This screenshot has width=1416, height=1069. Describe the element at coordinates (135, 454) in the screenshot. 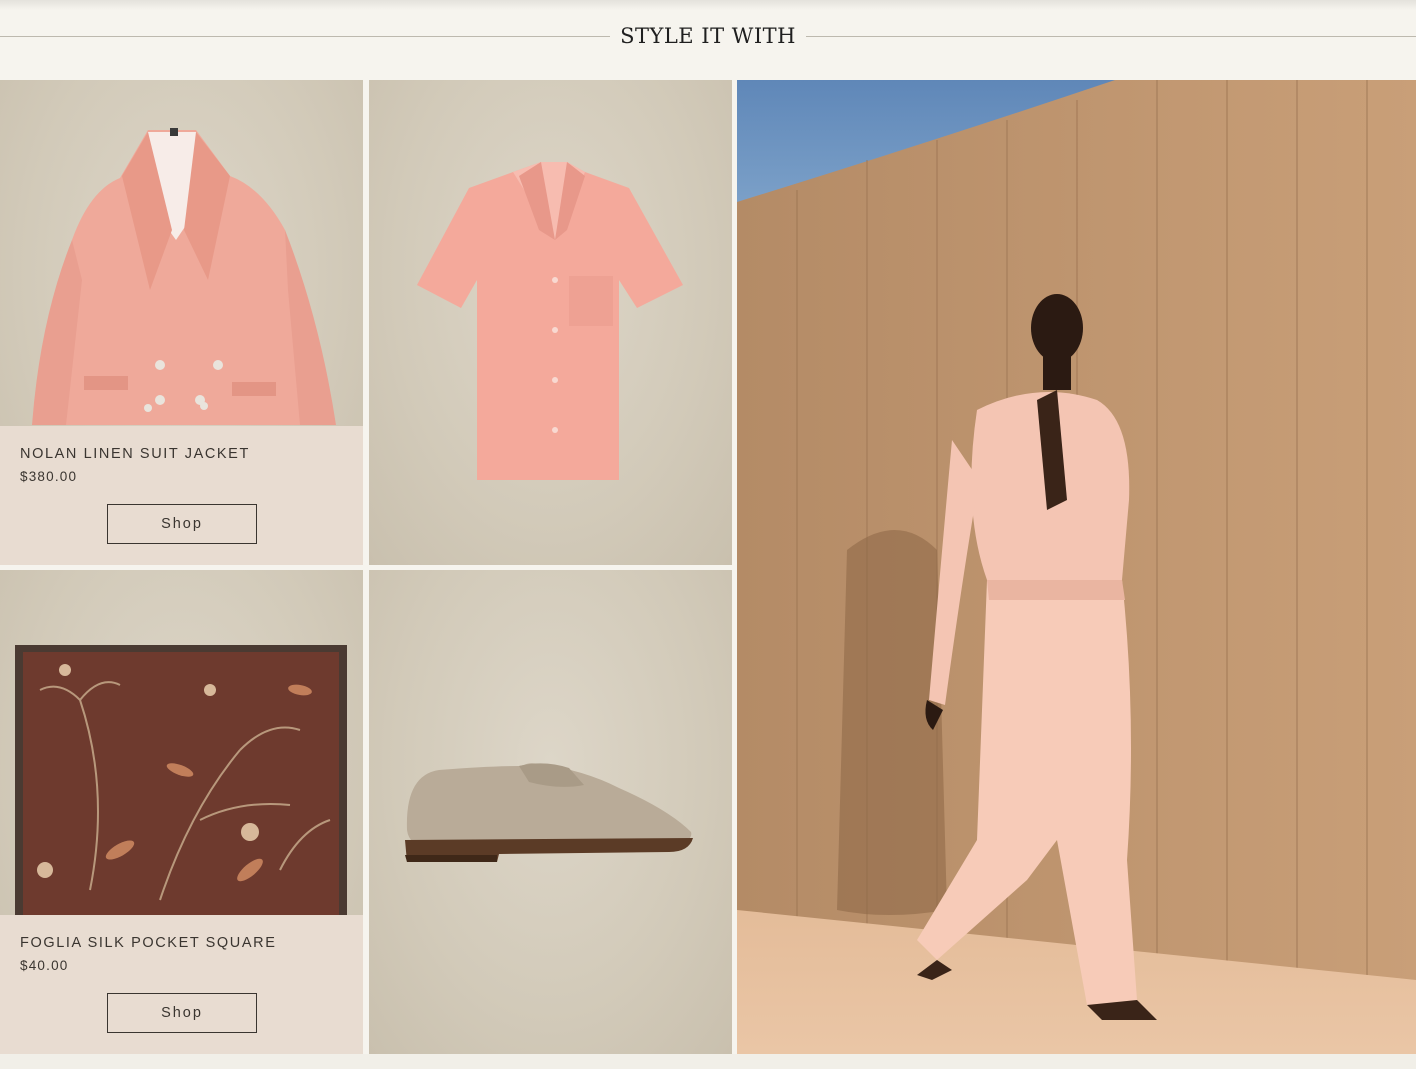

I see `product-name: NOLAN LINEN SUIT JACKET` at that location.